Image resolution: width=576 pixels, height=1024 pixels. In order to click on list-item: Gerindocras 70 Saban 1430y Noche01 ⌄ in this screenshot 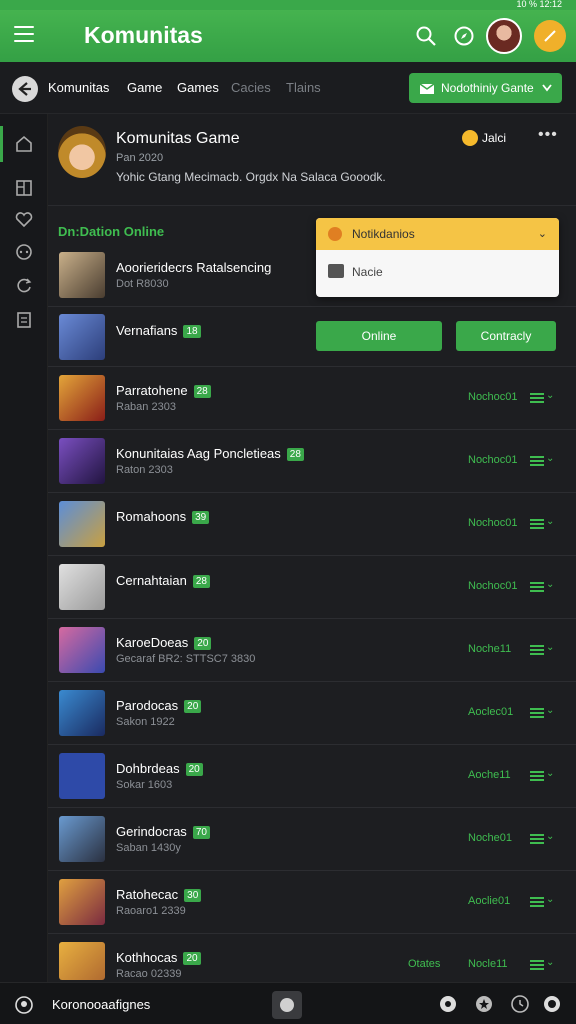, I will do `click(312, 838)`.